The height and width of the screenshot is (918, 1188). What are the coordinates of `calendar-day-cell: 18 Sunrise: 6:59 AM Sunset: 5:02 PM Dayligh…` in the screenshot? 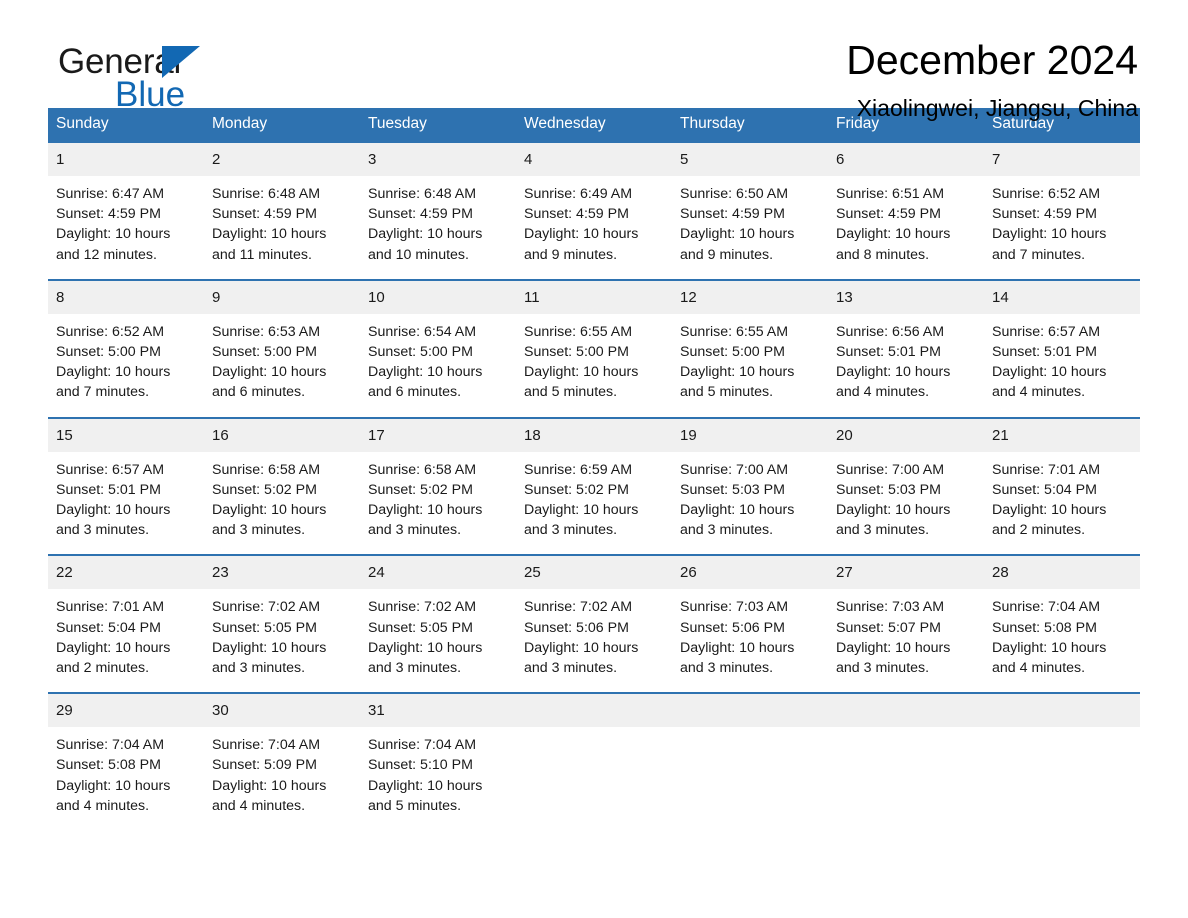 It's located at (594, 486).